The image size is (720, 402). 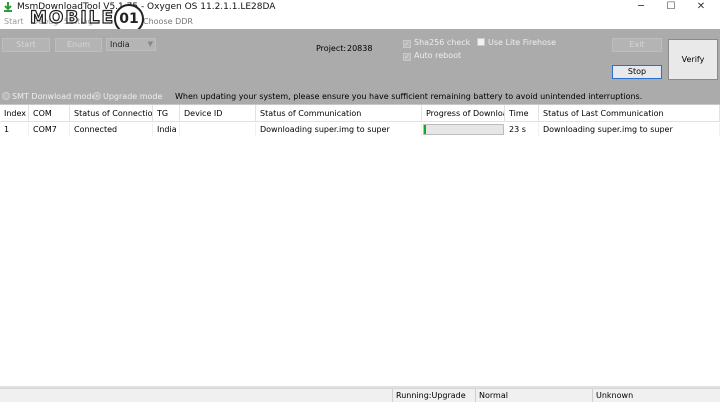 I want to click on column-header-progress: Progress of Download, so click(x=463, y=113).